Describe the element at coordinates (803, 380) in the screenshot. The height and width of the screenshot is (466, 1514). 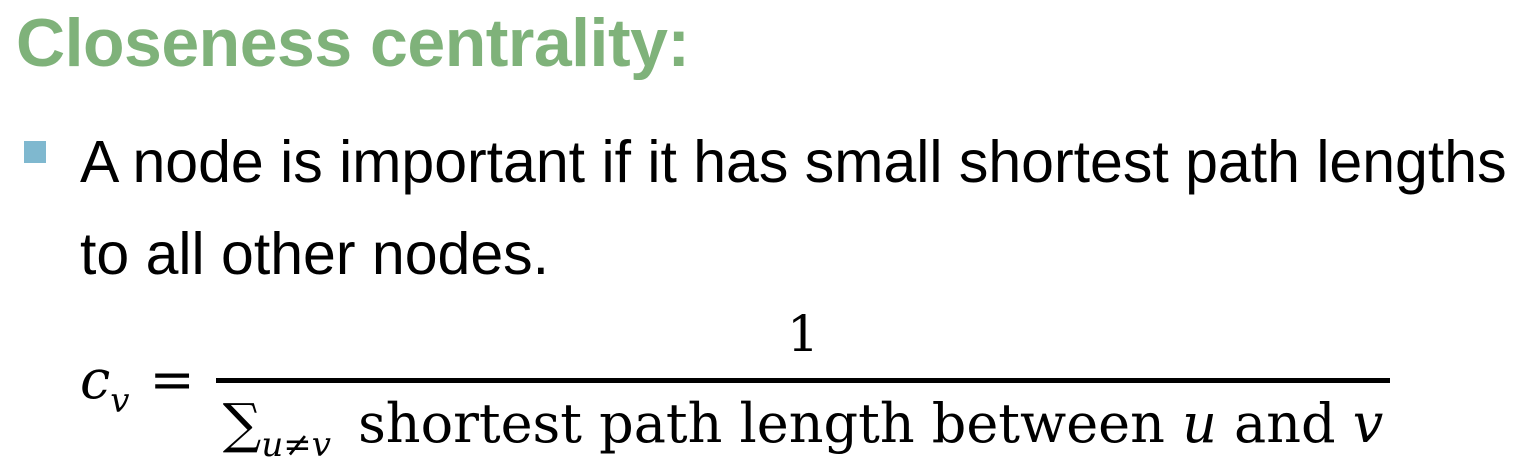
I see `fraction-bar` at that location.